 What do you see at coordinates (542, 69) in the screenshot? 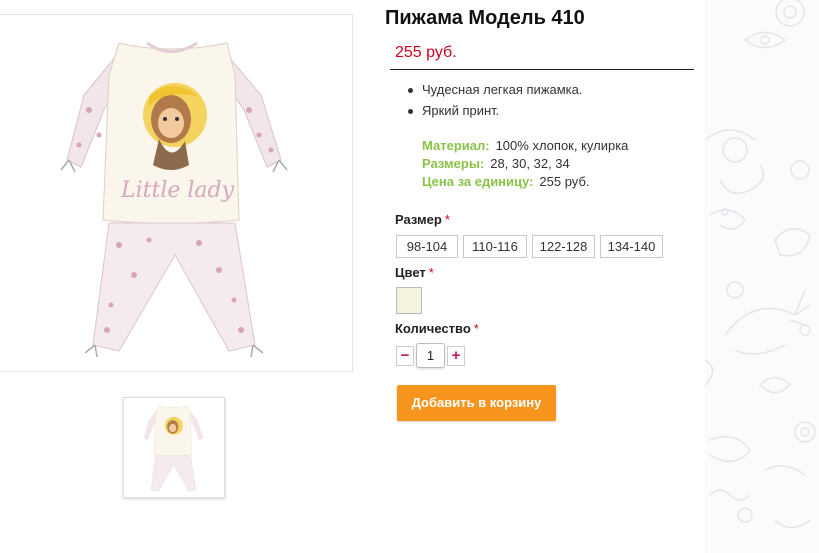
I see `divider` at bounding box center [542, 69].